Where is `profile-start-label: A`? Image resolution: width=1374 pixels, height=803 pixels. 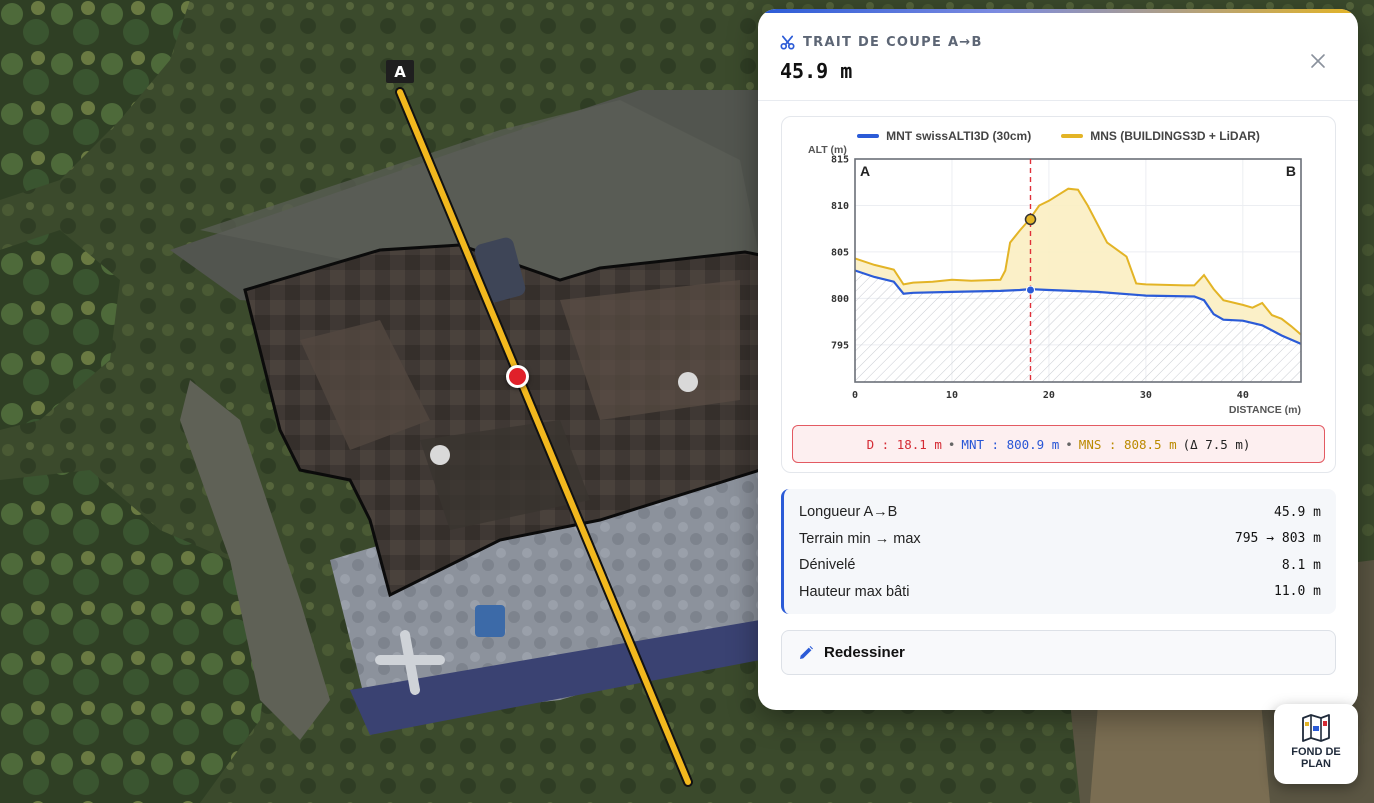
profile-start-label: A is located at coordinates (865, 171).